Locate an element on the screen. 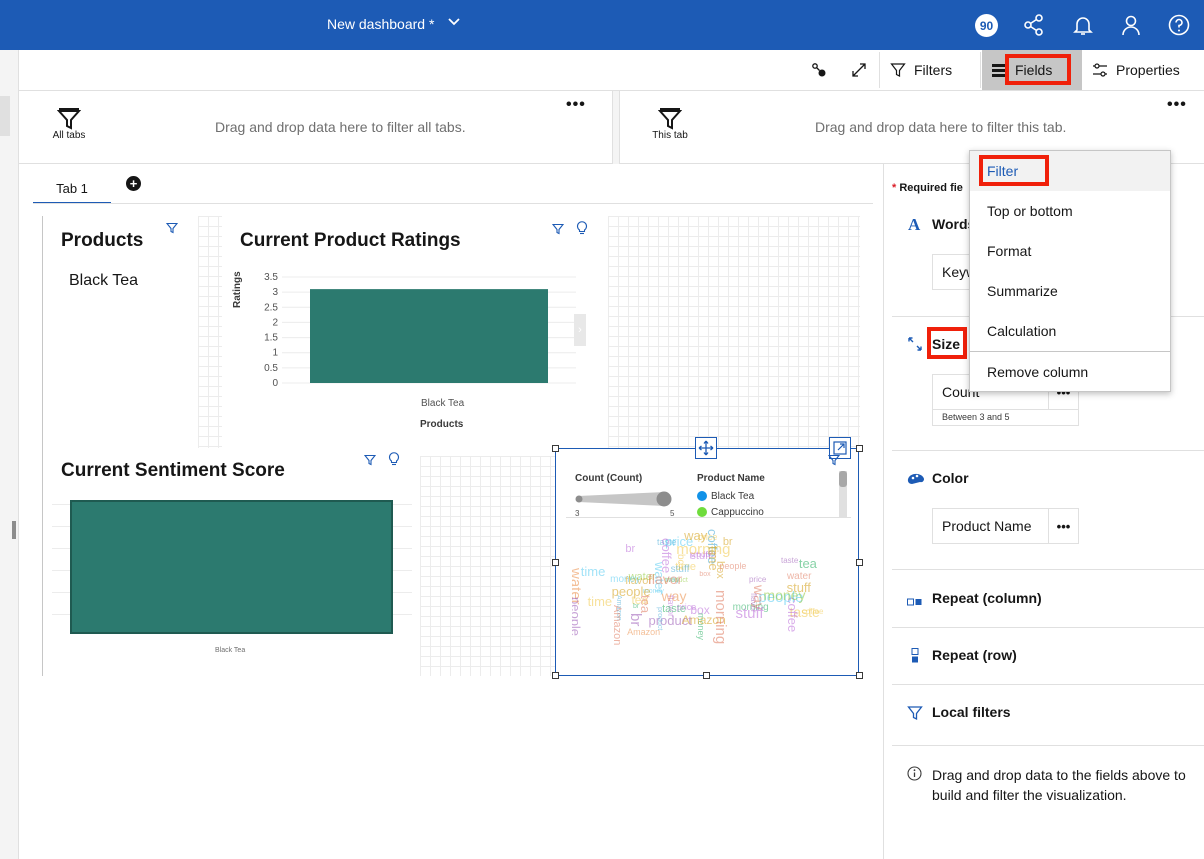 Image resolution: width=1204 pixels, height=859 pixels. chart-scroll-arrow-icon: › is located at coordinates (580, 330).